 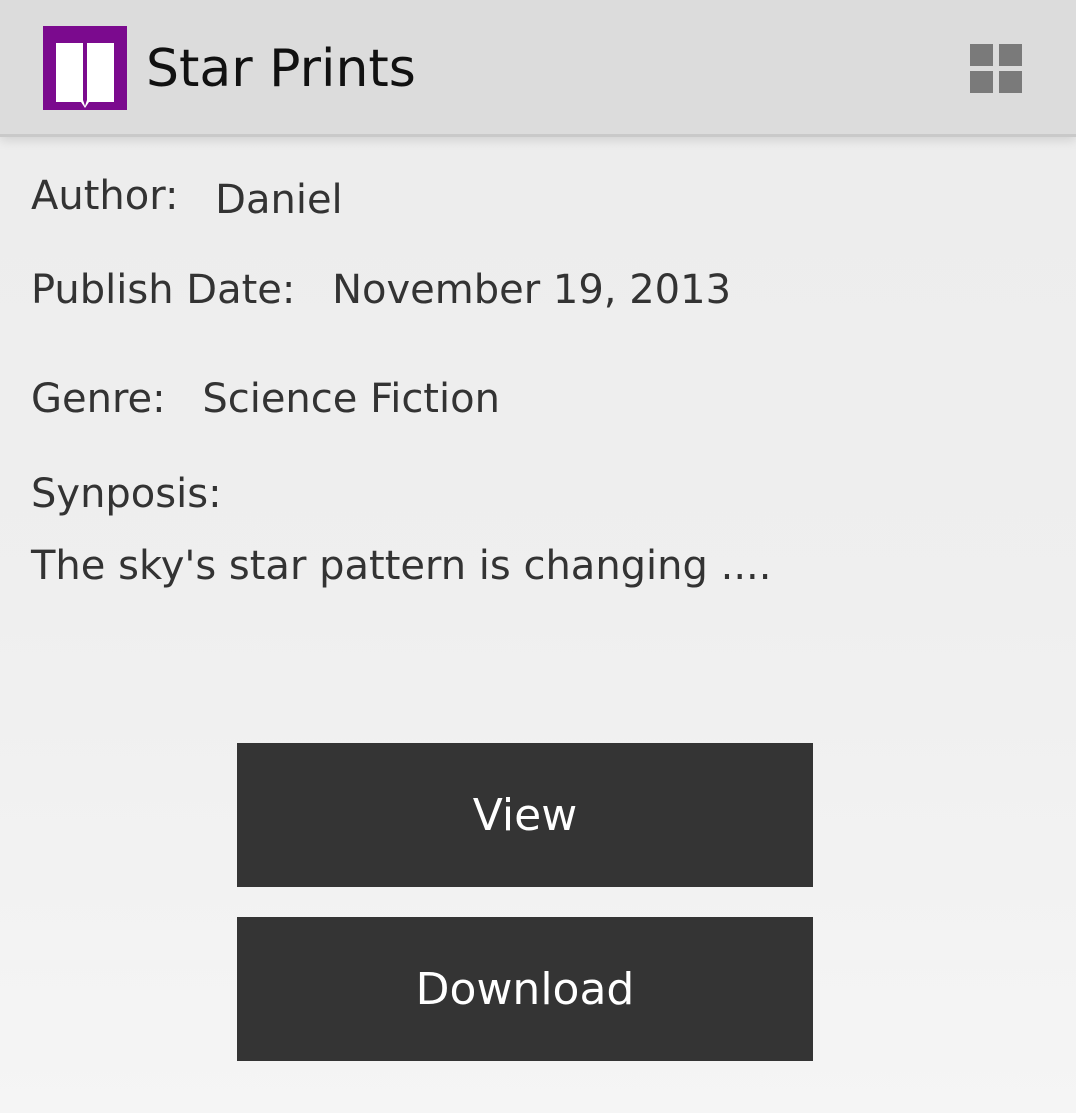 I want to click on publish-date-label: Publish Date:, so click(x=163, y=290).